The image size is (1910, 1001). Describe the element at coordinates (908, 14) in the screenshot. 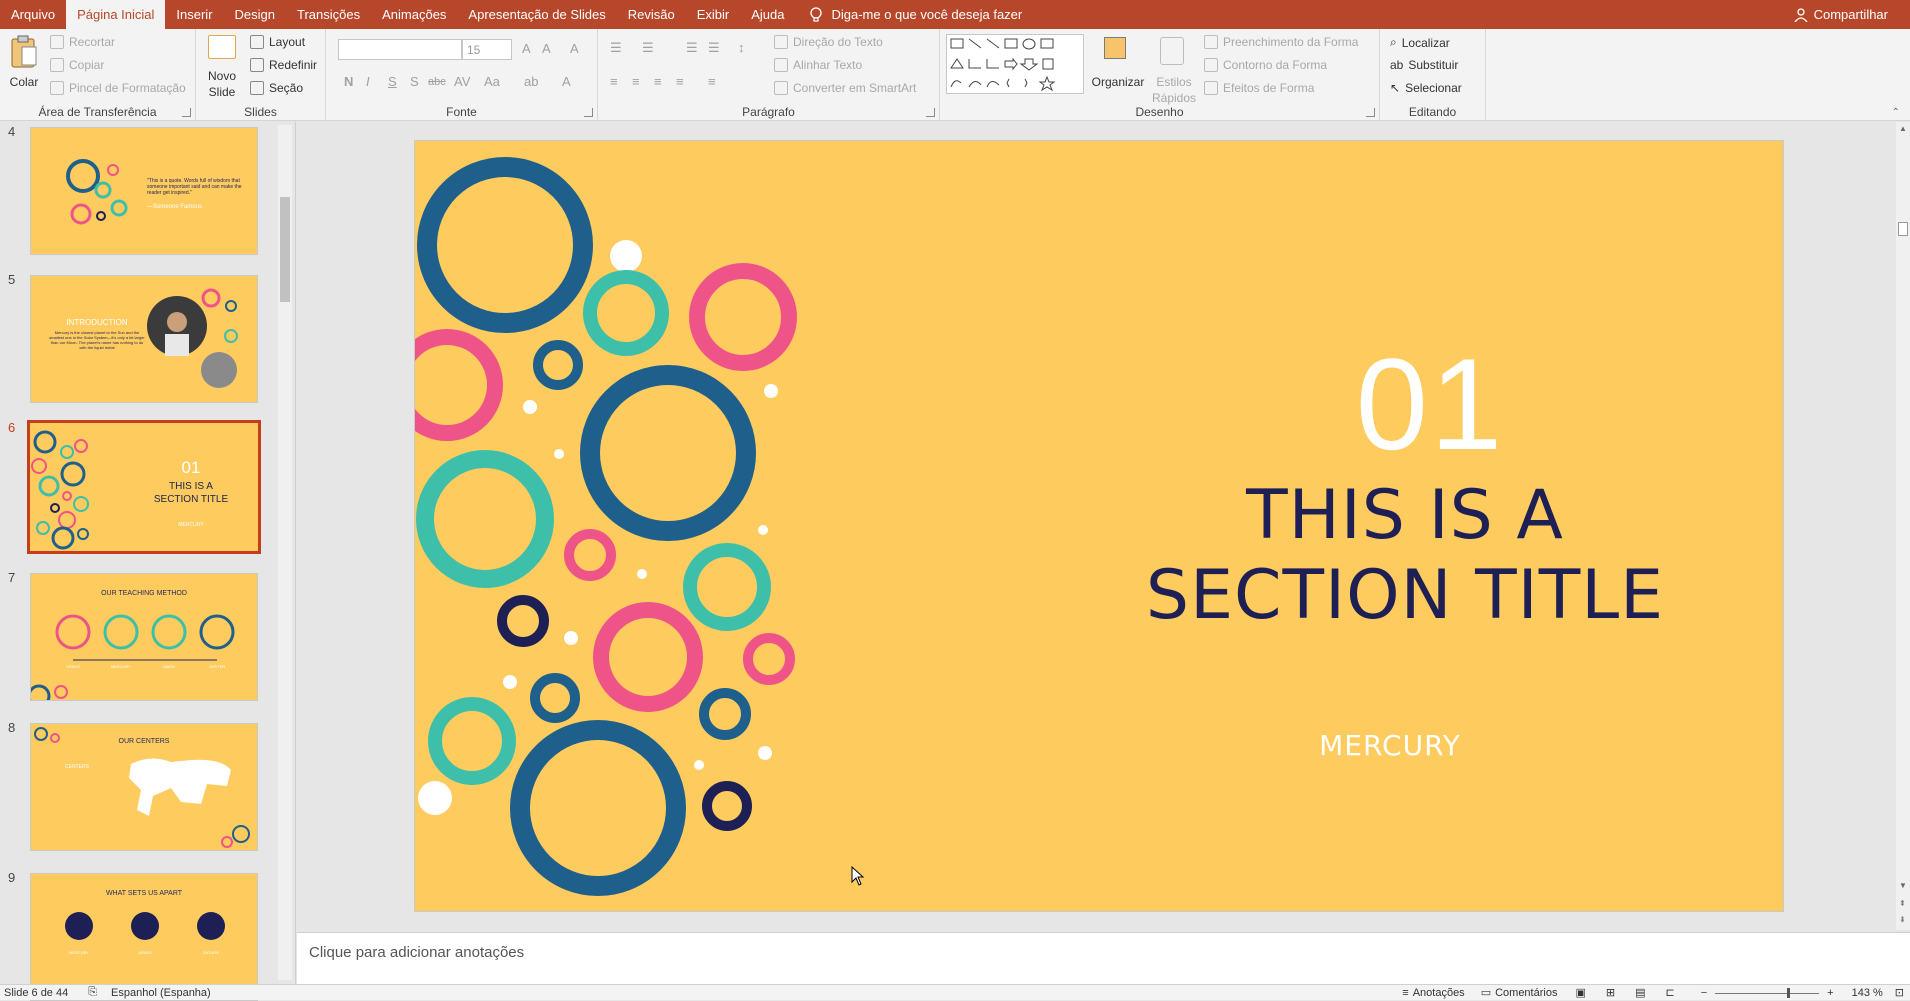

I see `tell-me-box: Diga-me o que você deseja fazer` at that location.